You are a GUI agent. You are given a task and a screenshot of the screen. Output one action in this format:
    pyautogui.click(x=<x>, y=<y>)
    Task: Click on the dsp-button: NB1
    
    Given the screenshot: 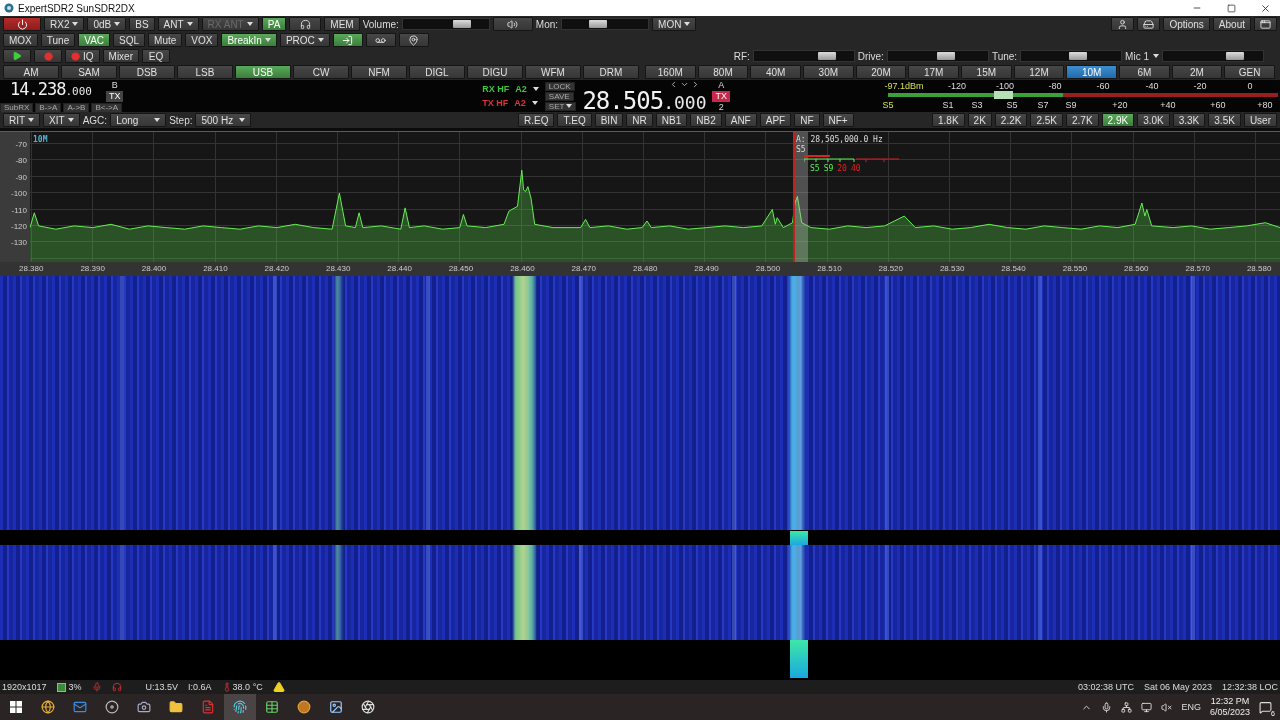 What is the action you would take?
    pyautogui.click(x=671, y=120)
    